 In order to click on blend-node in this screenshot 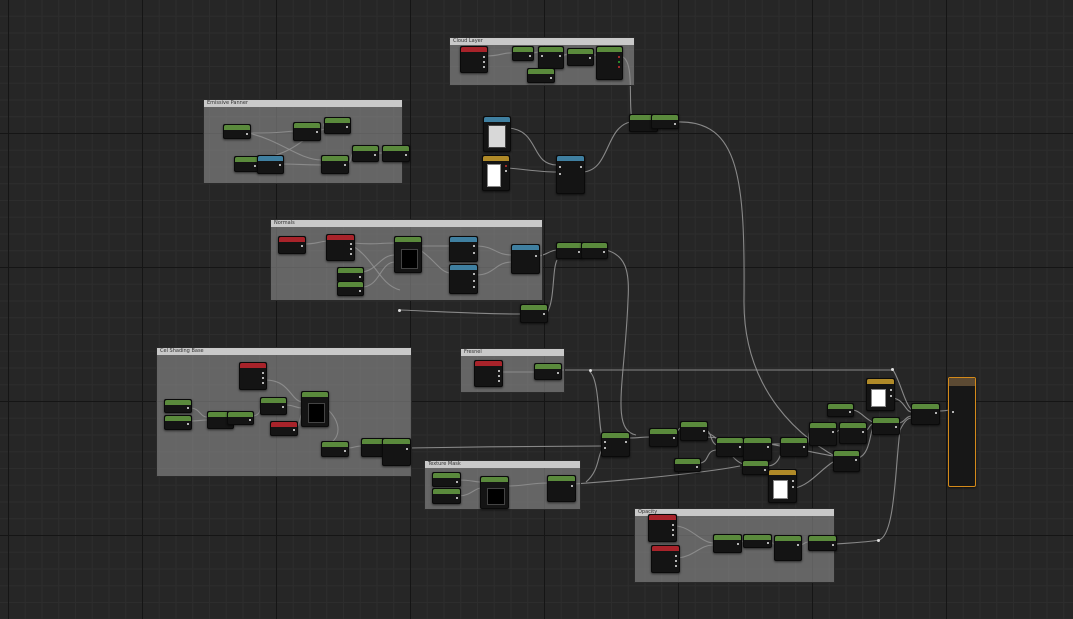, I will do `click(570, 174)`.